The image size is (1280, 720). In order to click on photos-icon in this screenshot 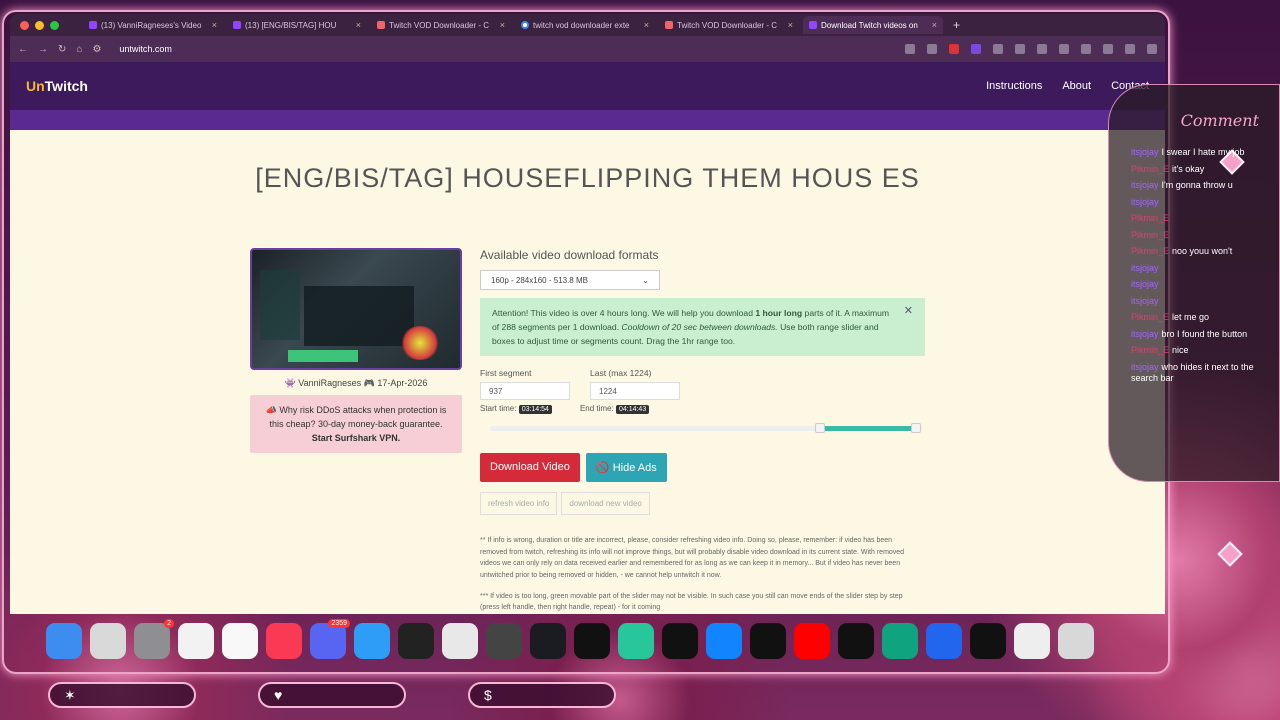, I will do `click(196, 641)`.